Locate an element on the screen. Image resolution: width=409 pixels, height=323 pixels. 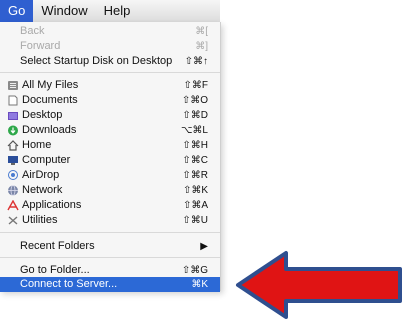
menu-item-select-startup-disk: Select Startup Disk on Desktop ⇧⌘↑ is located at coordinates (110, 61).